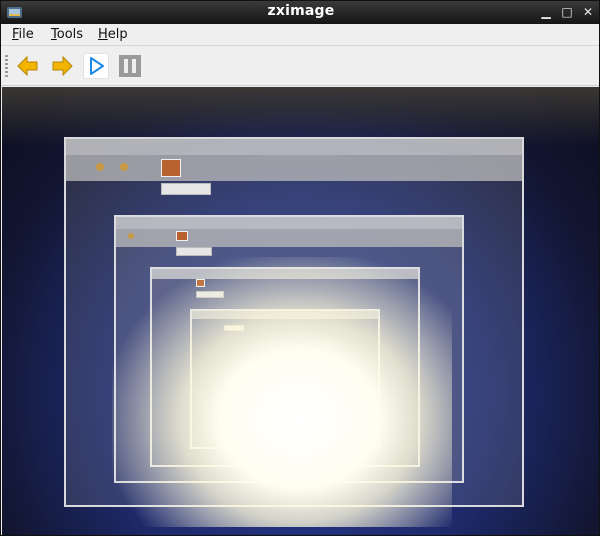  Describe the element at coordinates (67, 34) in the screenshot. I see `menu-tools: Tools` at that location.